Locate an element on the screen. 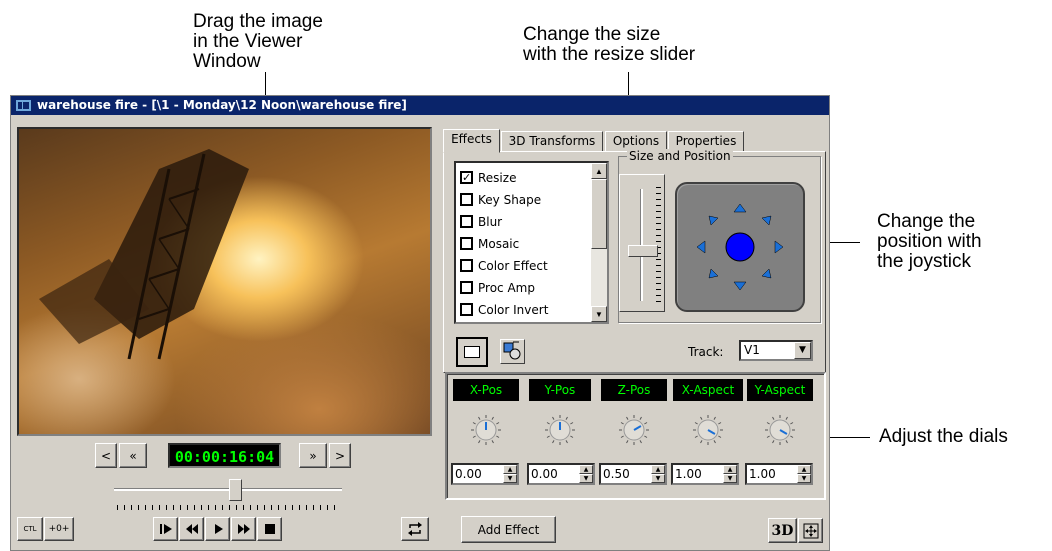 This screenshot has width=1052, height=551. play-button is located at coordinates (217, 529).